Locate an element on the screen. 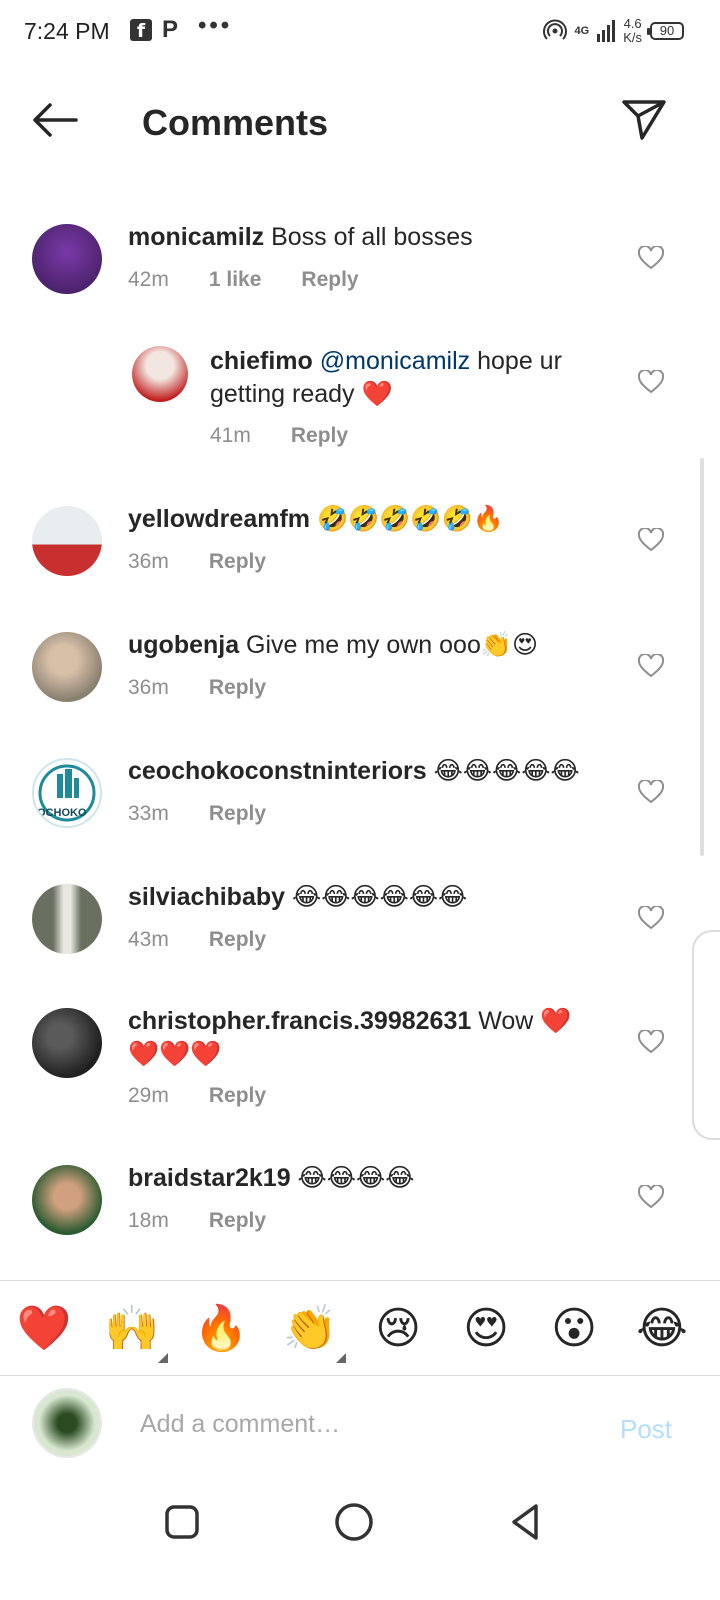  comment-meta: 42m 1 like Reply is located at coordinates (243, 280).